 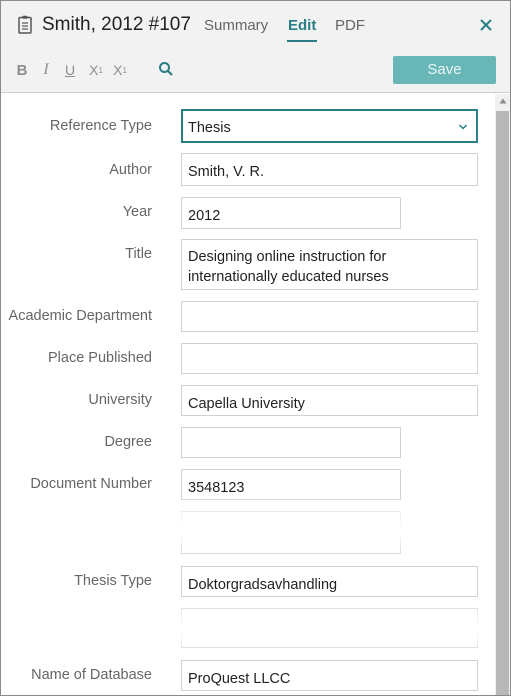 I want to click on name-of-database-field: ProQuest LLCC, so click(x=329, y=675).